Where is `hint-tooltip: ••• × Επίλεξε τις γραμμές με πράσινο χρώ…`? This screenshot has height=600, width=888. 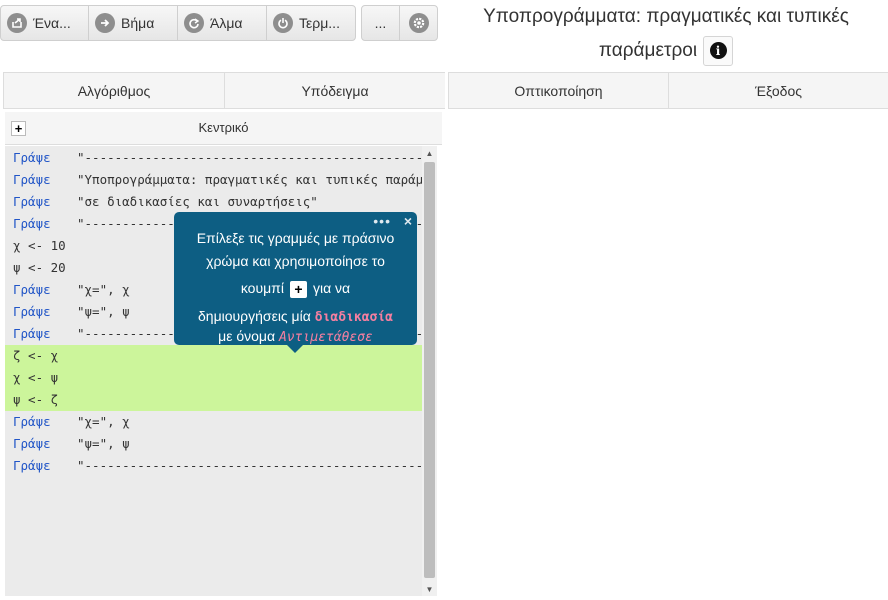
hint-tooltip: ••• × Επίλεξε τις γραμμές με πράσινο χρώ… is located at coordinates (295, 282).